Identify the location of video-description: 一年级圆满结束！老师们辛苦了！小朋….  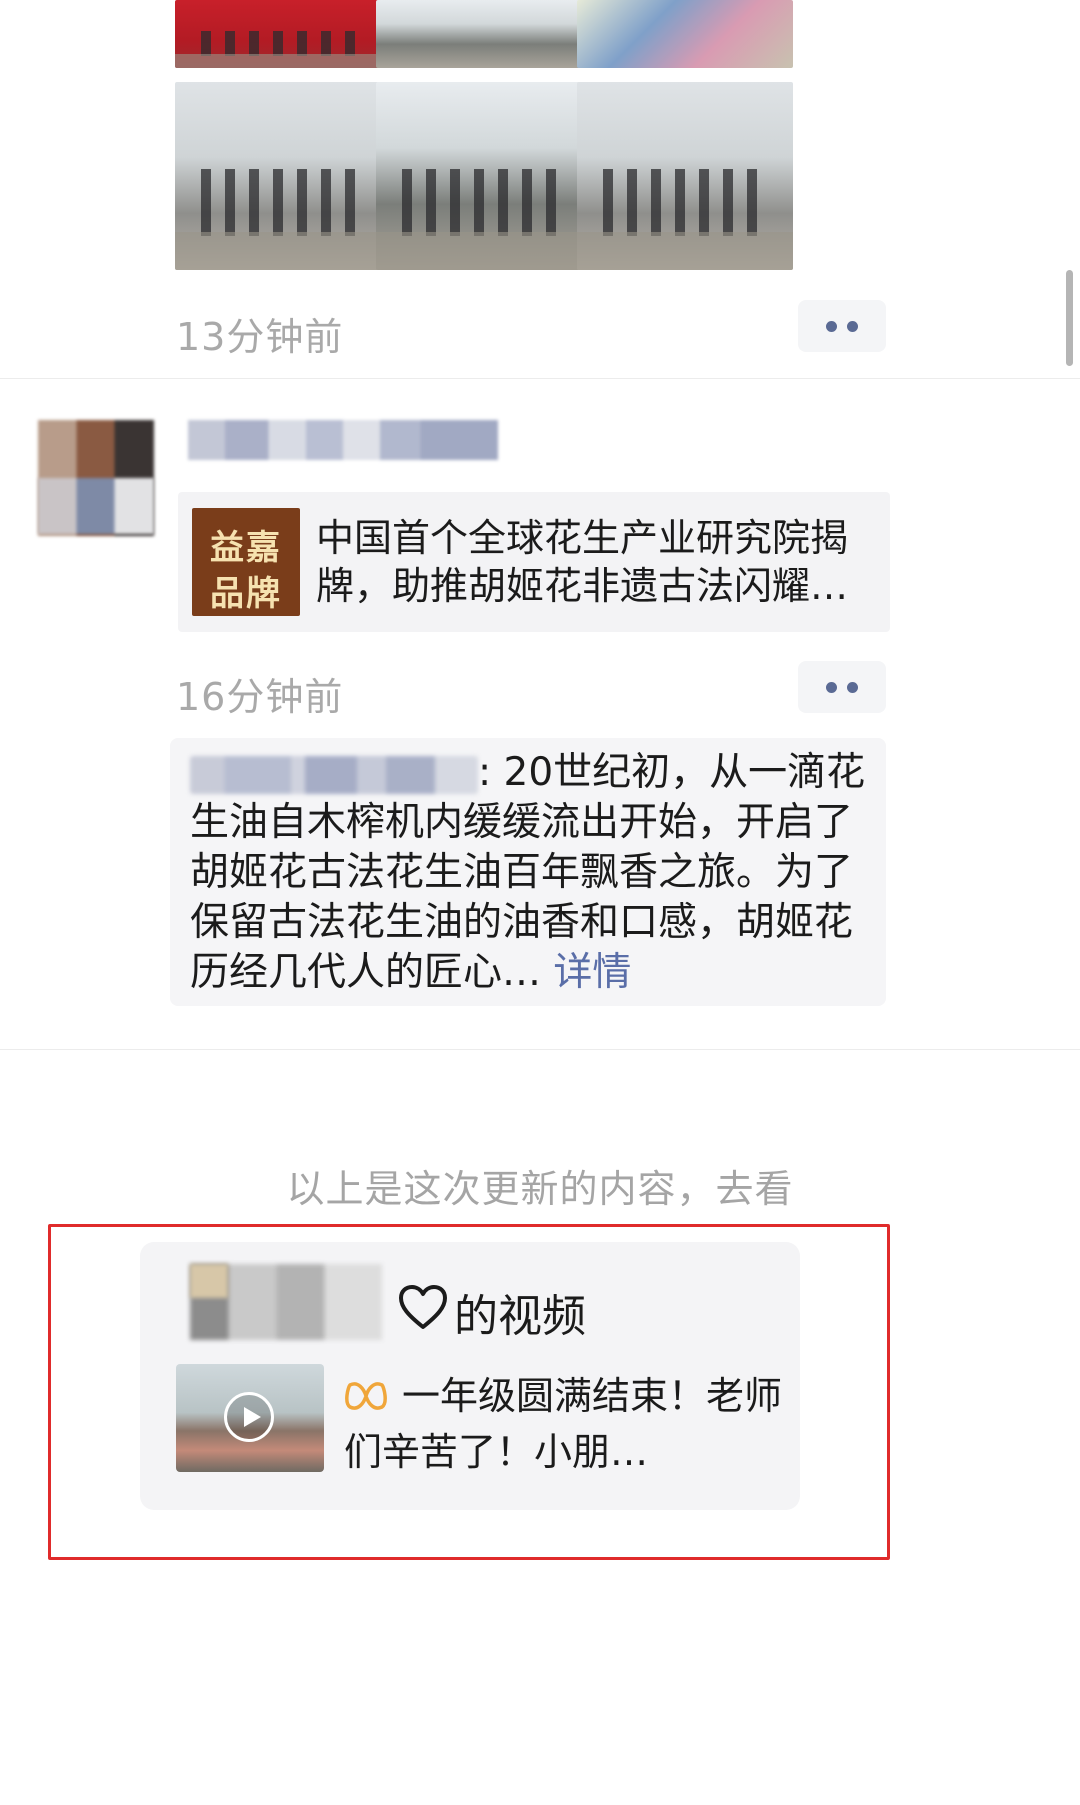
(563, 1424).